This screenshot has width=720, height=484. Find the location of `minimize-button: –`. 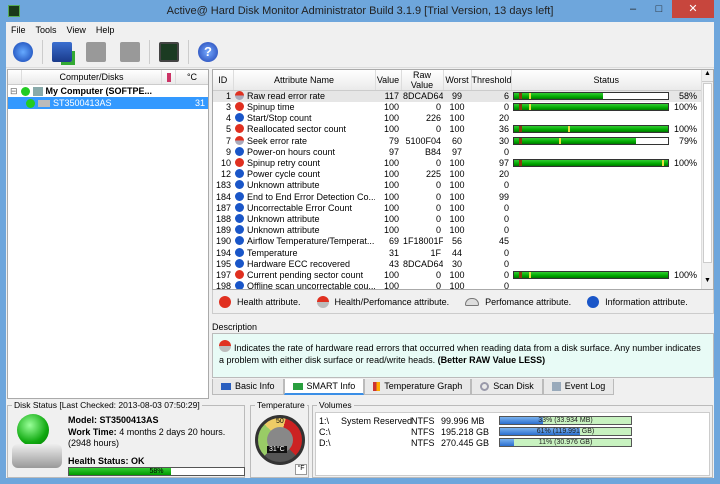

minimize-button: – is located at coordinates (633, 9).